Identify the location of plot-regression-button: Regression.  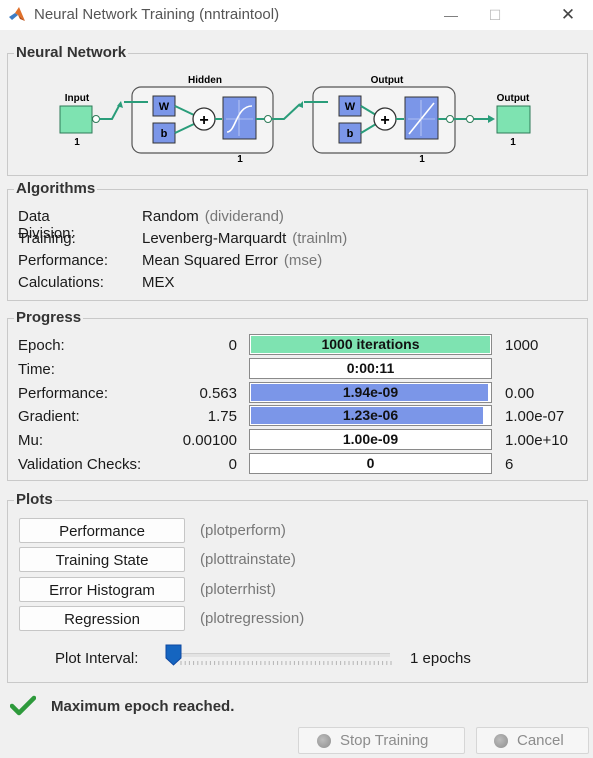
(102, 618).